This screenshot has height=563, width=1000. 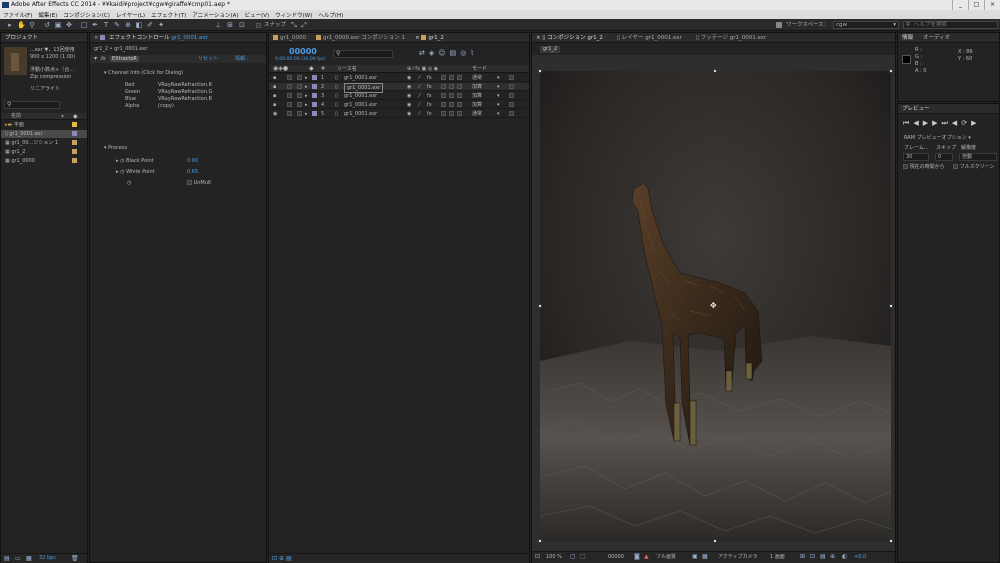 I want to click on clone-tool-icon: ⊕, so click(x=128, y=25).